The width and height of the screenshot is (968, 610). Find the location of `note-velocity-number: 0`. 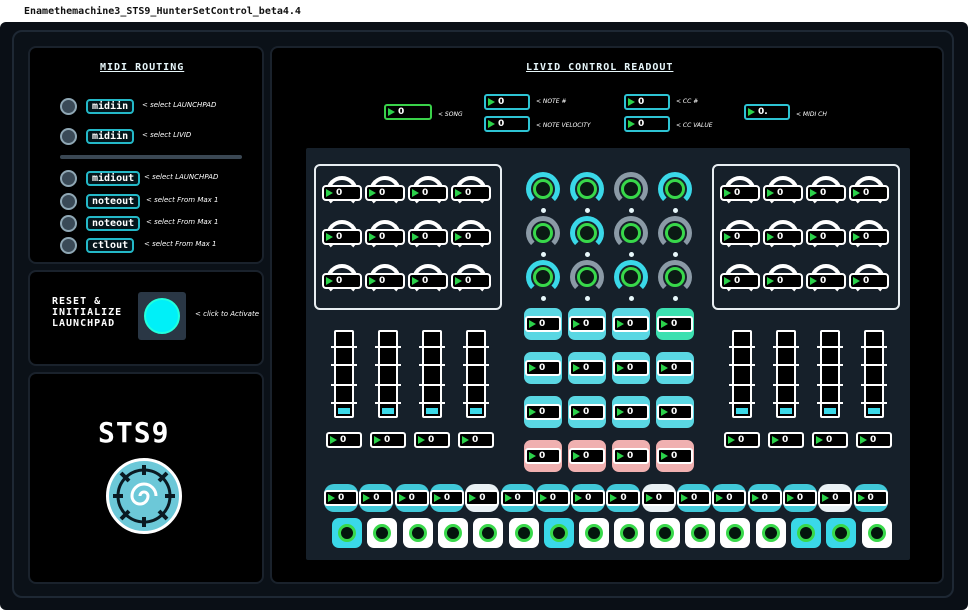

note-velocity-number: 0 is located at coordinates (507, 124).